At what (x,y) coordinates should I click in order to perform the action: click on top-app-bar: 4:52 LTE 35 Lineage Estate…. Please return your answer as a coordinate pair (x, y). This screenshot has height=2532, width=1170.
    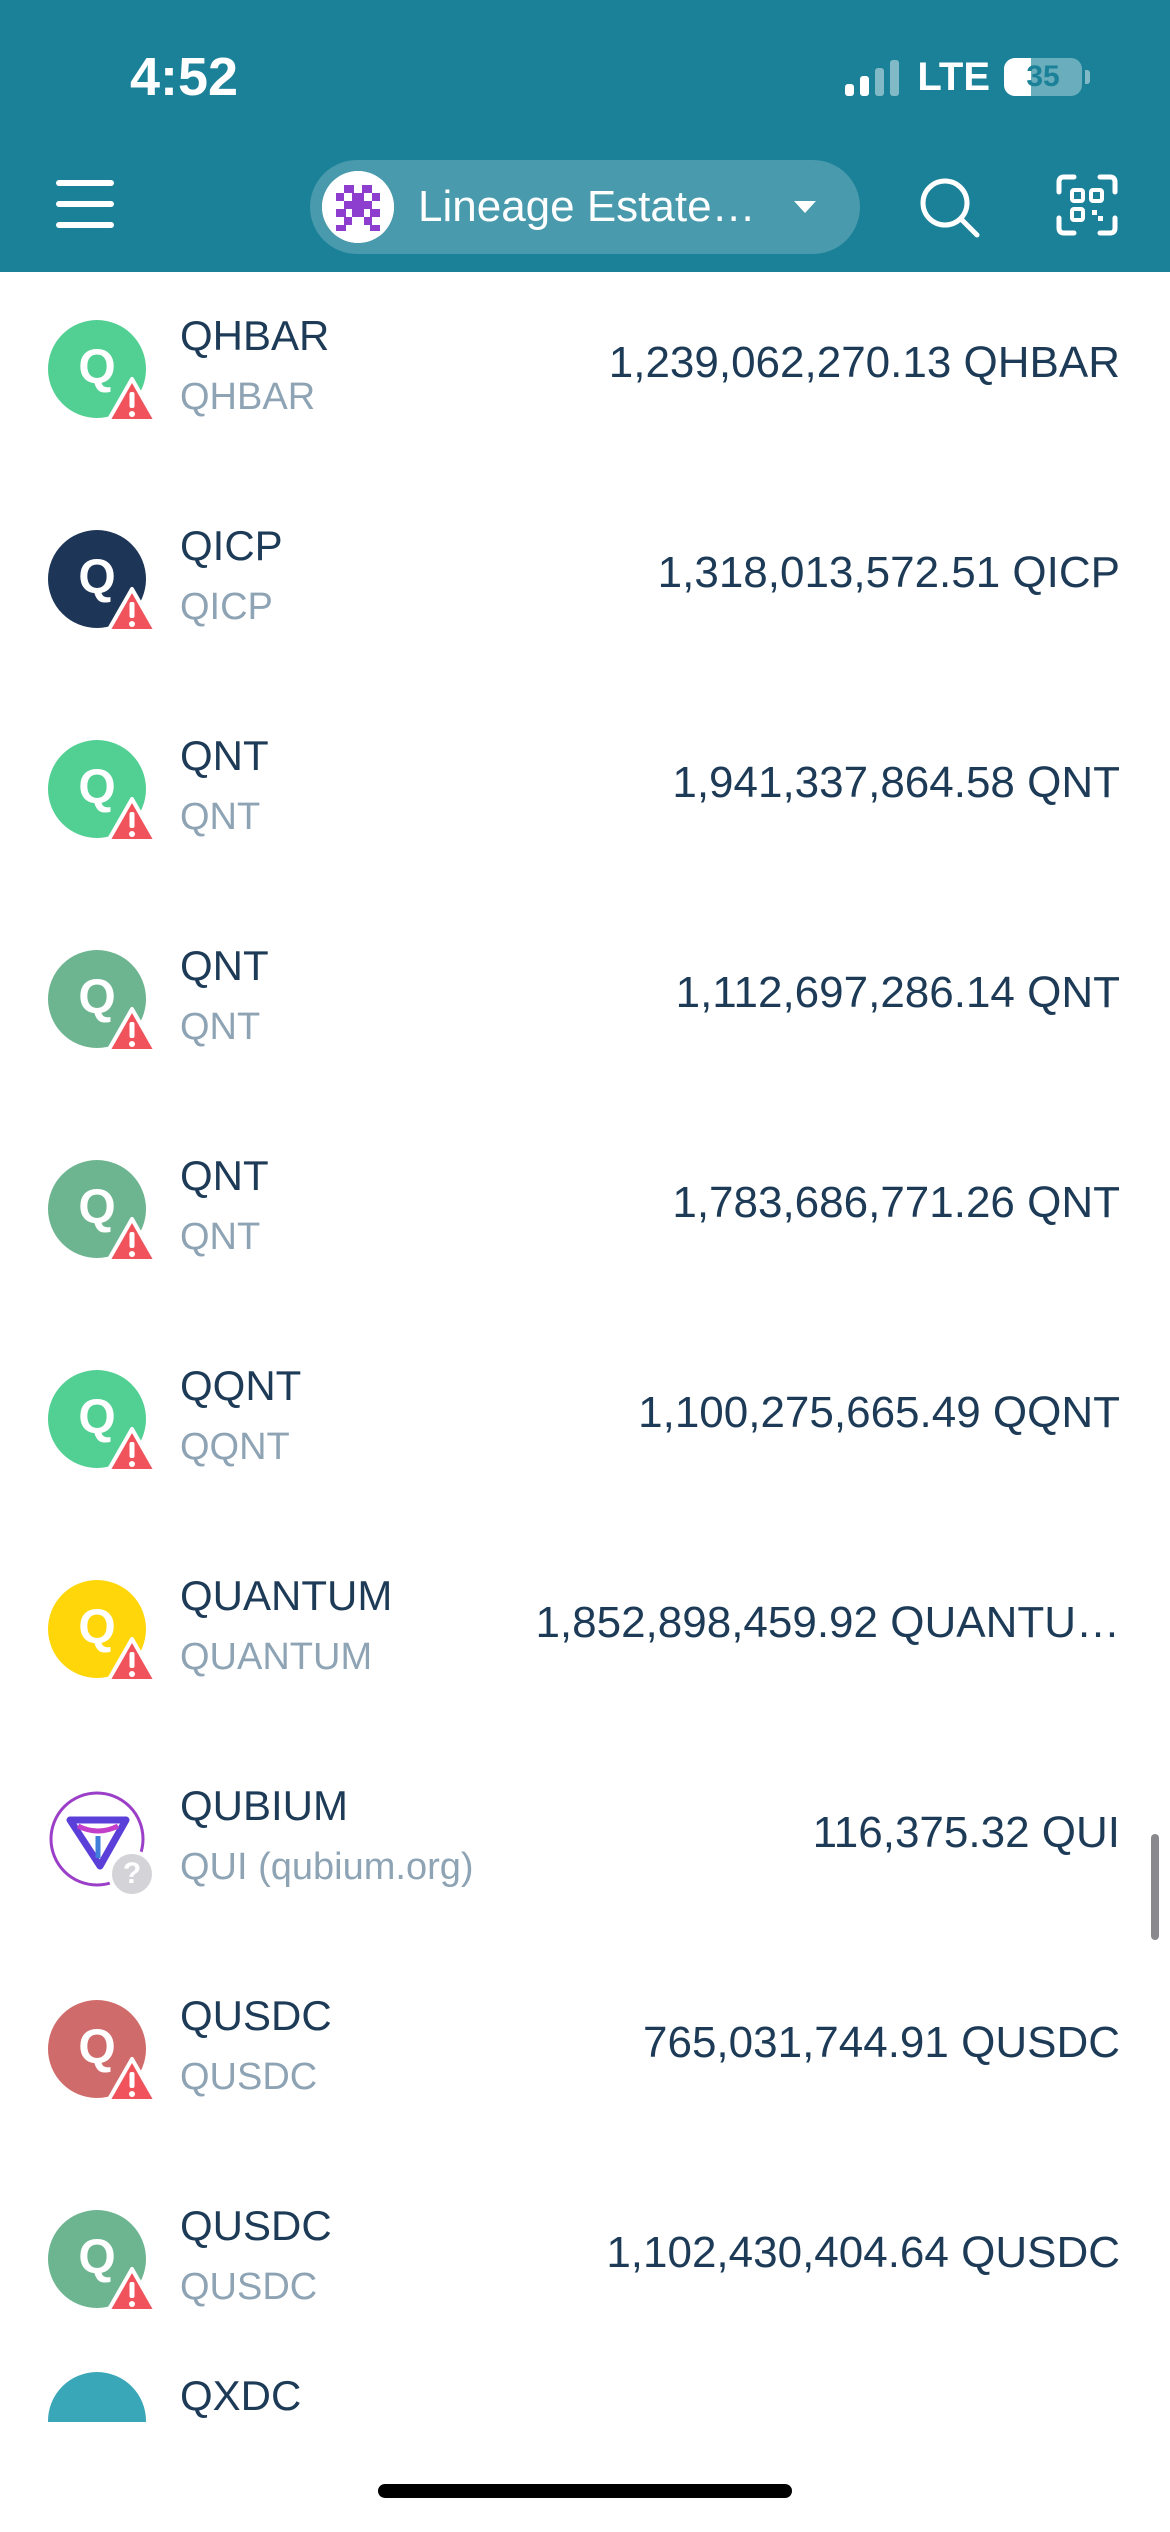
    Looking at the image, I should click on (585, 136).